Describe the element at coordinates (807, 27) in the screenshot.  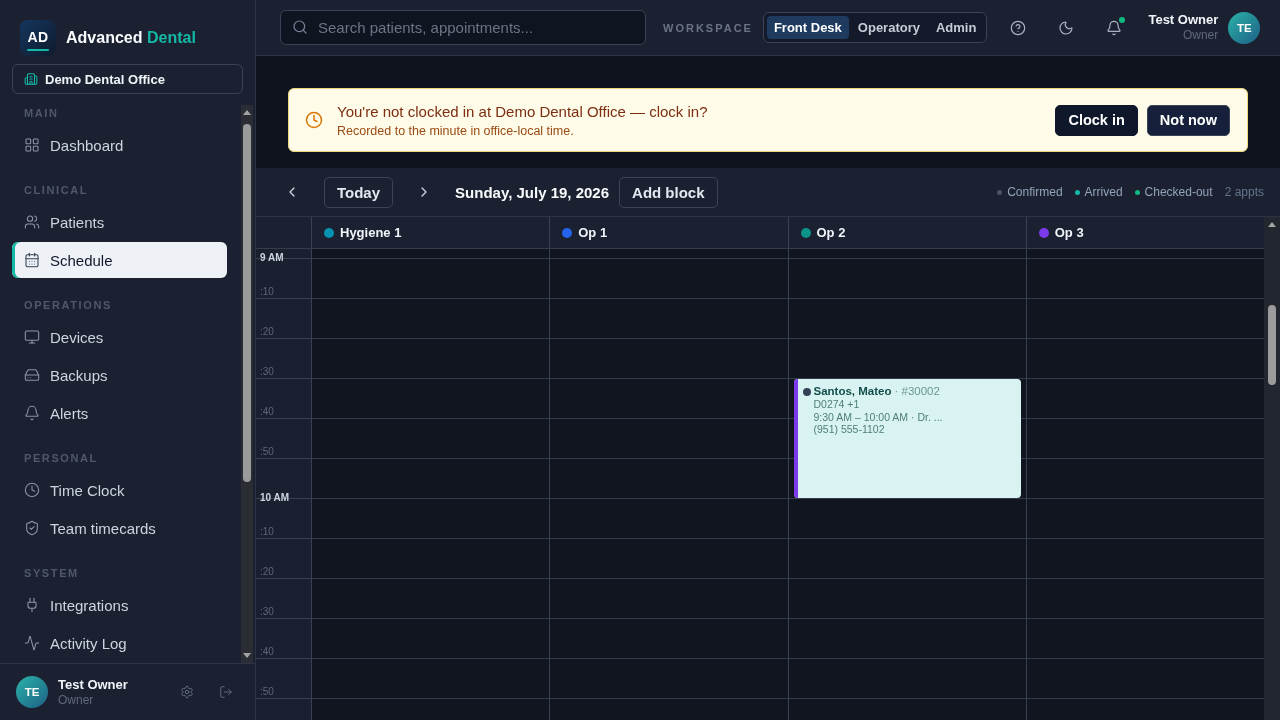
I see `workspace-tab: Front Desk` at that location.